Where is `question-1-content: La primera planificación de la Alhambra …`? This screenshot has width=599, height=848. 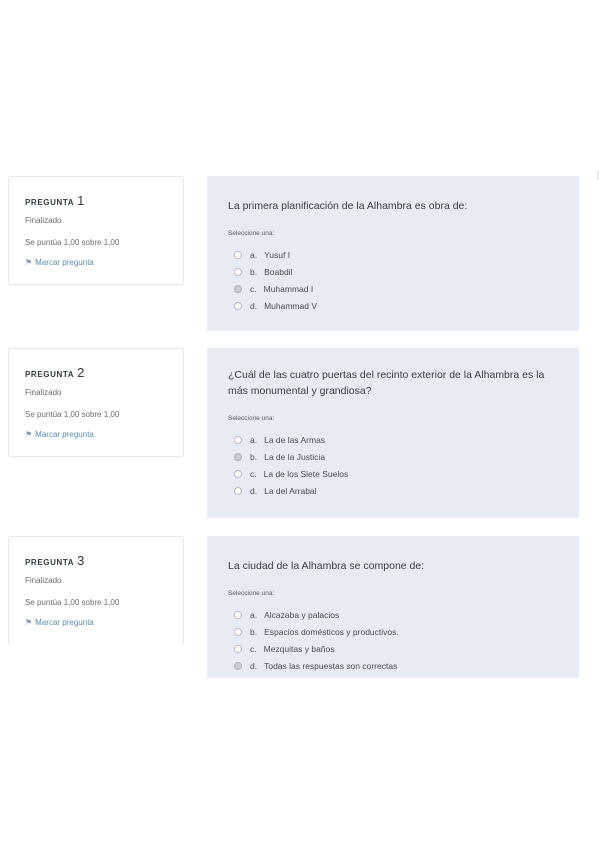 question-1-content: La primera planificación de la Alhambra … is located at coordinates (393, 253).